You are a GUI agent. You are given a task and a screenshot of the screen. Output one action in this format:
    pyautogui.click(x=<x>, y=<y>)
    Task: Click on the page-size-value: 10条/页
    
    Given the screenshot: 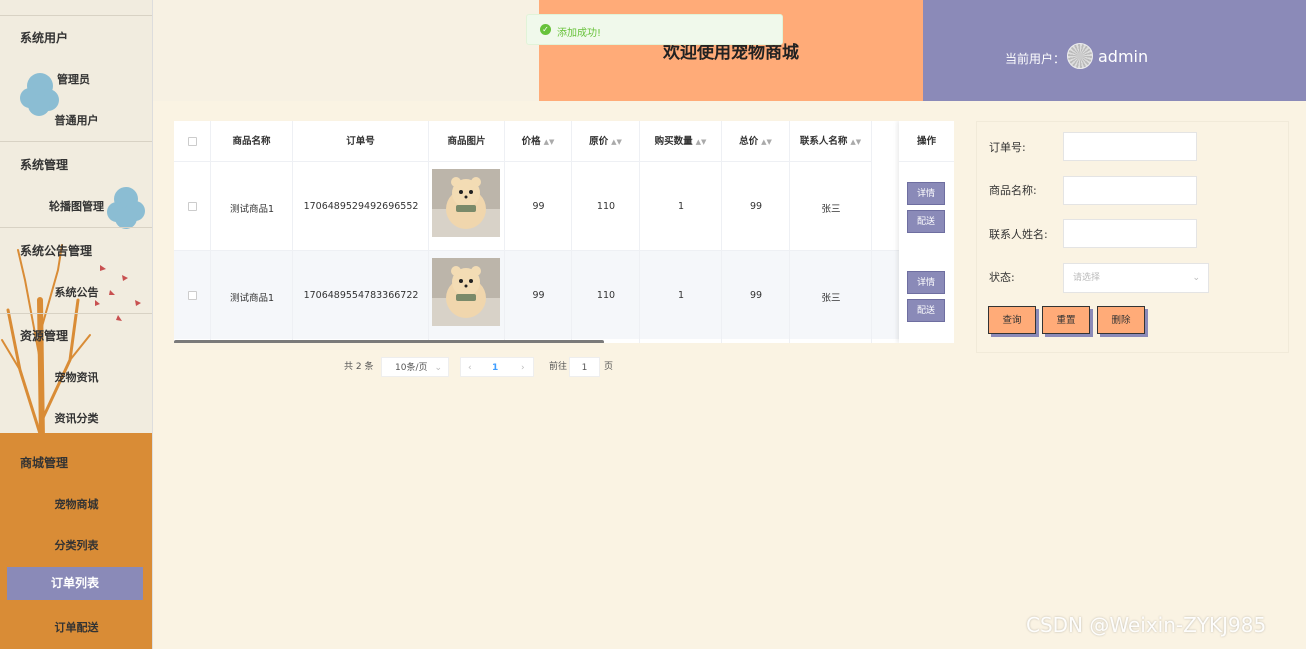 What is the action you would take?
    pyautogui.click(x=411, y=368)
    